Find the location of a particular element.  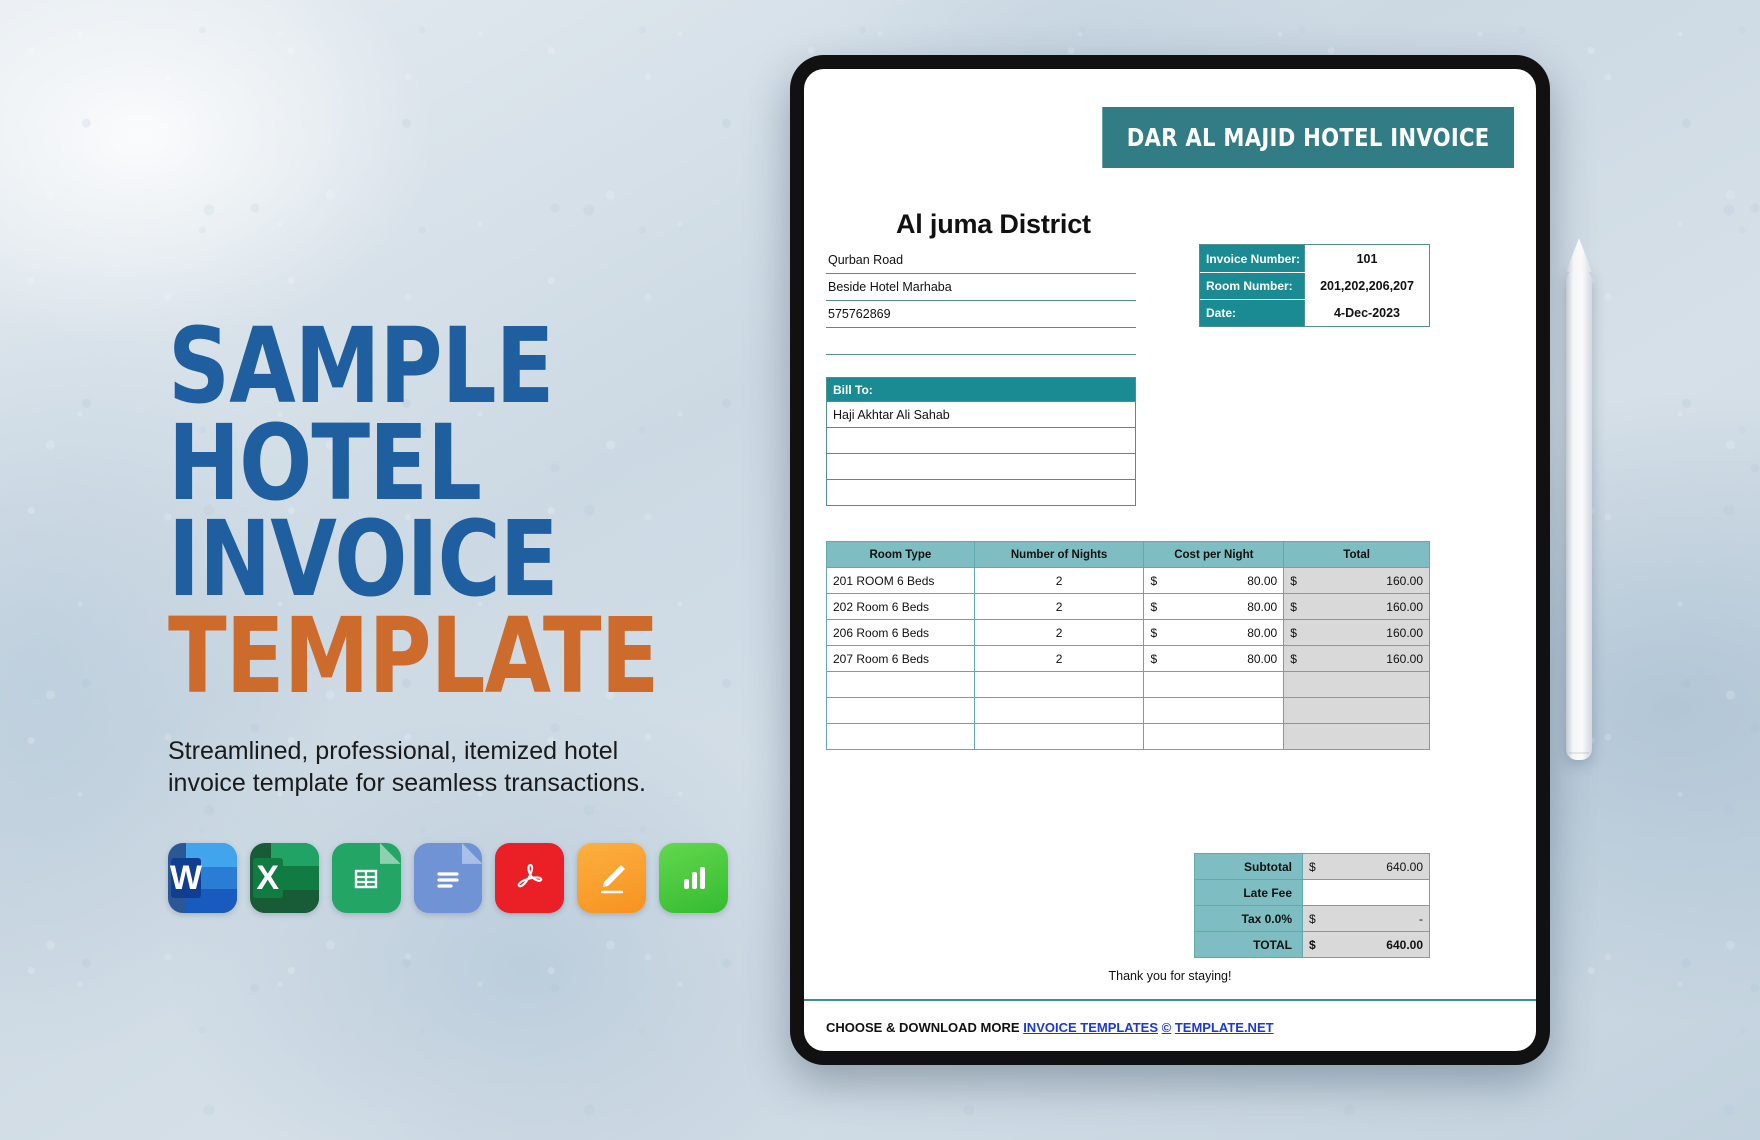

promo-headline: SAMPLE HOTEL INVOICE TEMPLATE is located at coordinates (425, 516).